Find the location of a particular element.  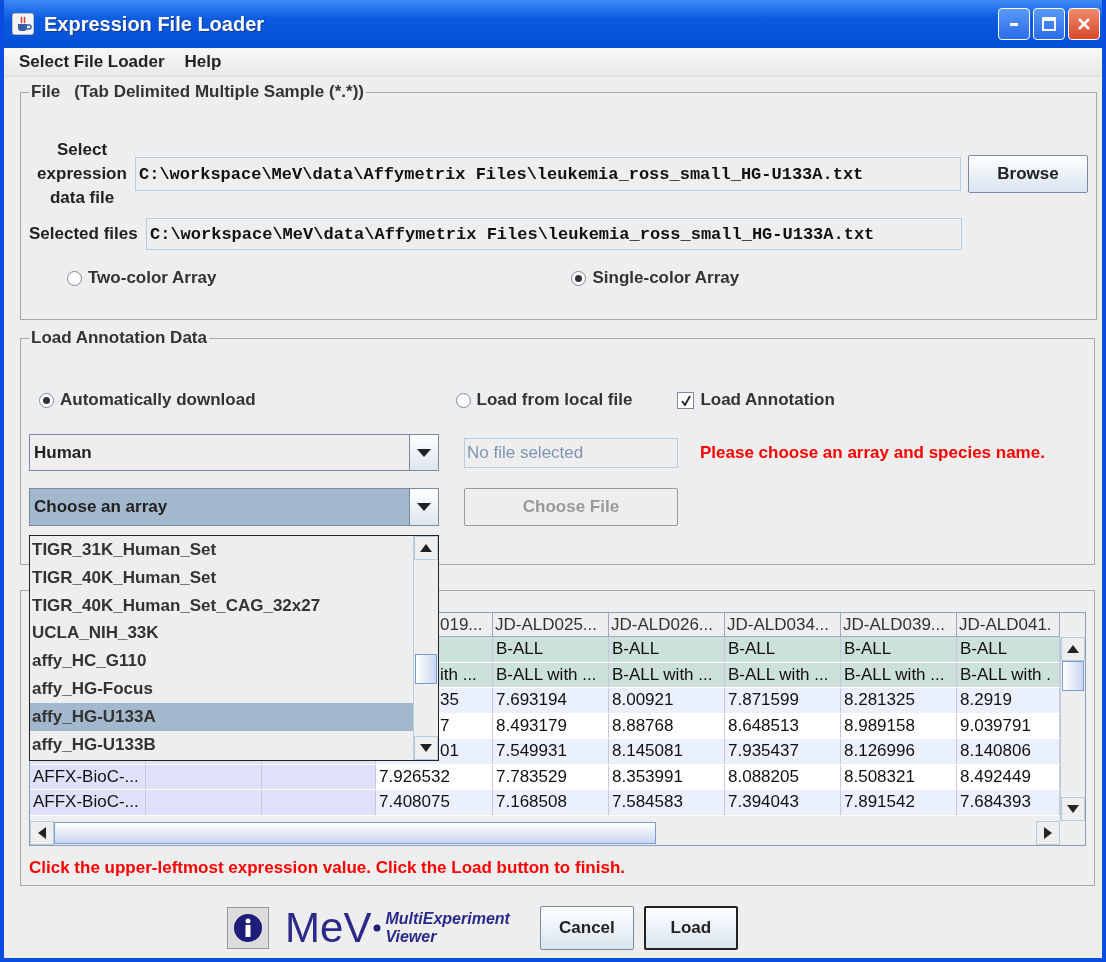

table-cell: 9.039791 is located at coordinates (1008, 725).